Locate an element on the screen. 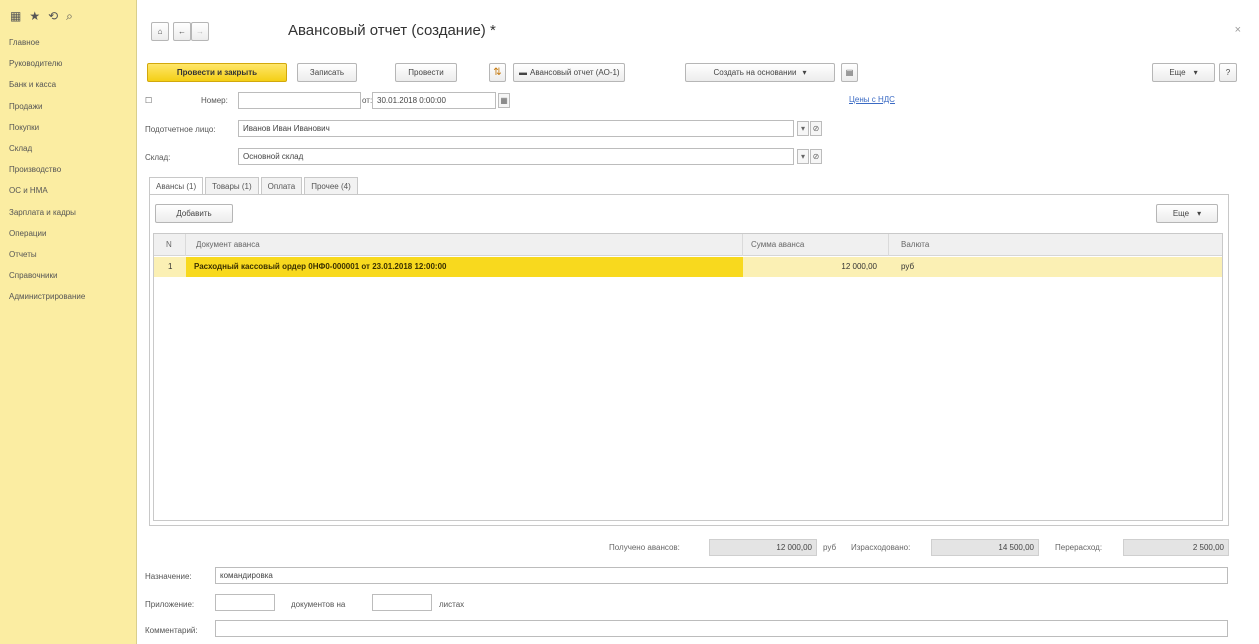 Image resolution: width=1259 pixels, height=644 pixels. calendar-button: ▦ is located at coordinates (504, 100).